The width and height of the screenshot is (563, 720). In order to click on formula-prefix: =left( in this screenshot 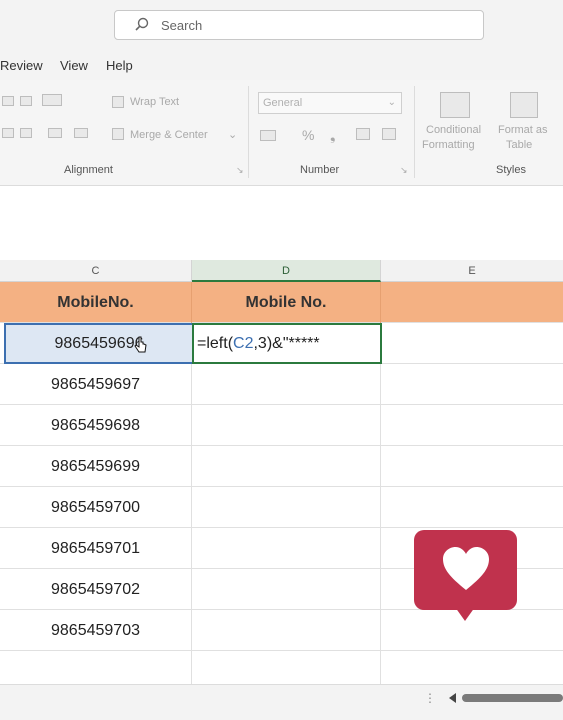, I will do `click(215, 343)`.